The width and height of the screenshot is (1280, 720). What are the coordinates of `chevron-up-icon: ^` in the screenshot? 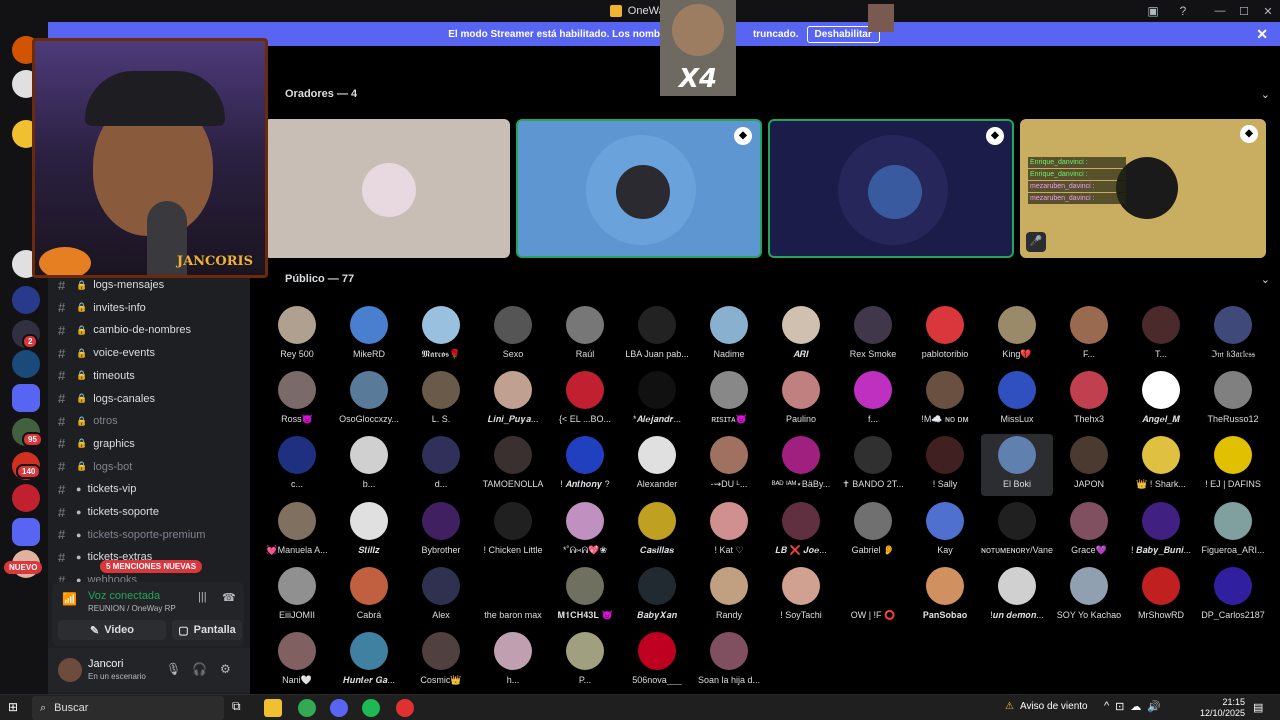 It's located at (1106, 706).